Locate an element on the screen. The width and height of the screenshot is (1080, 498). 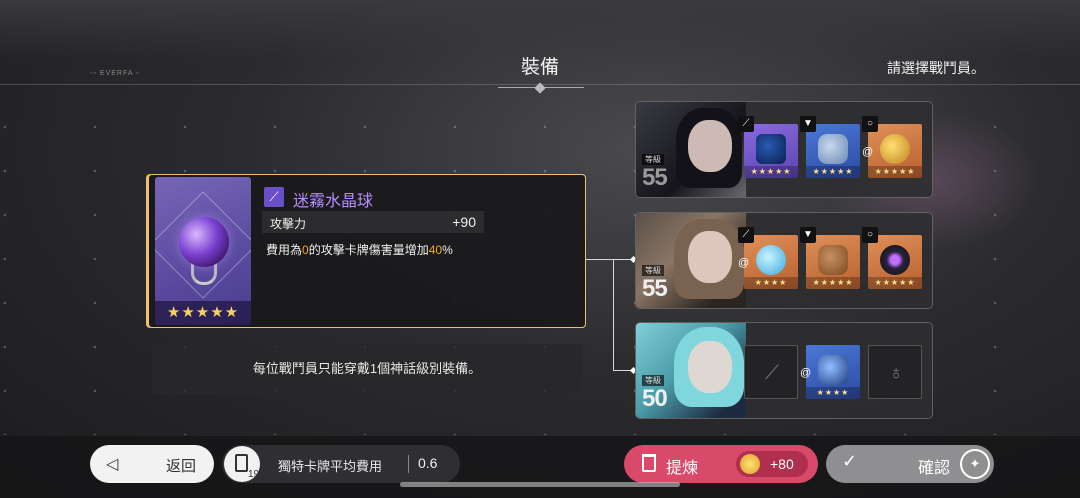
back-button: ◁ 返回 is located at coordinates (152, 464).